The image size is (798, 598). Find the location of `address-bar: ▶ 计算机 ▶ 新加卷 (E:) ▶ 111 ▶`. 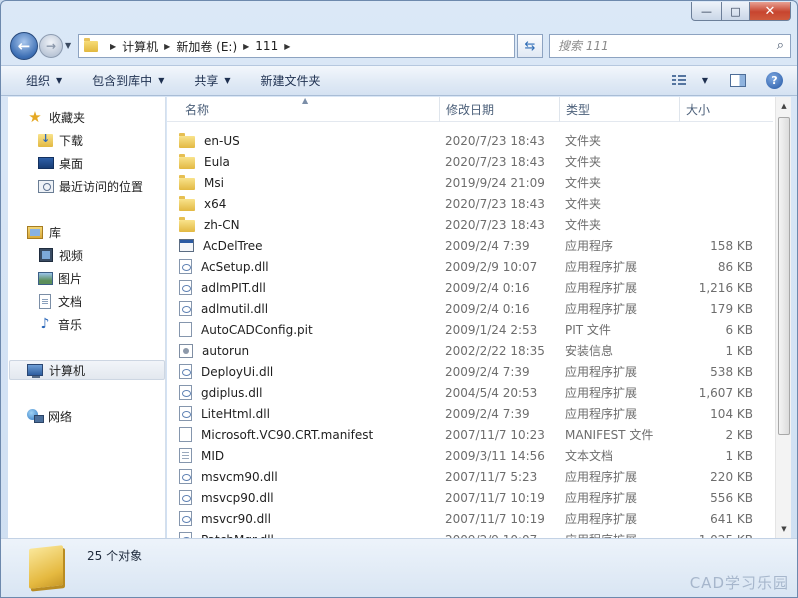

address-bar: ▶ 计算机 ▶ 新加卷 (E:) ▶ 111 ▶ is located at coordinates (296, 46).